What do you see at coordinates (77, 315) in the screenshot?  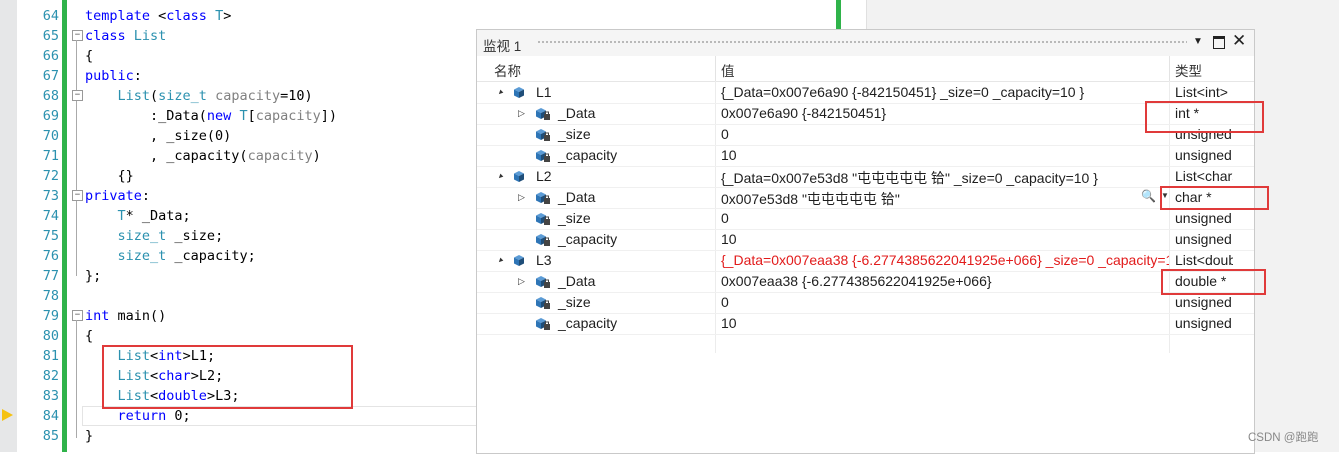 I see `fold-toggle-main-icon: −` at bounding box center [77, 315].